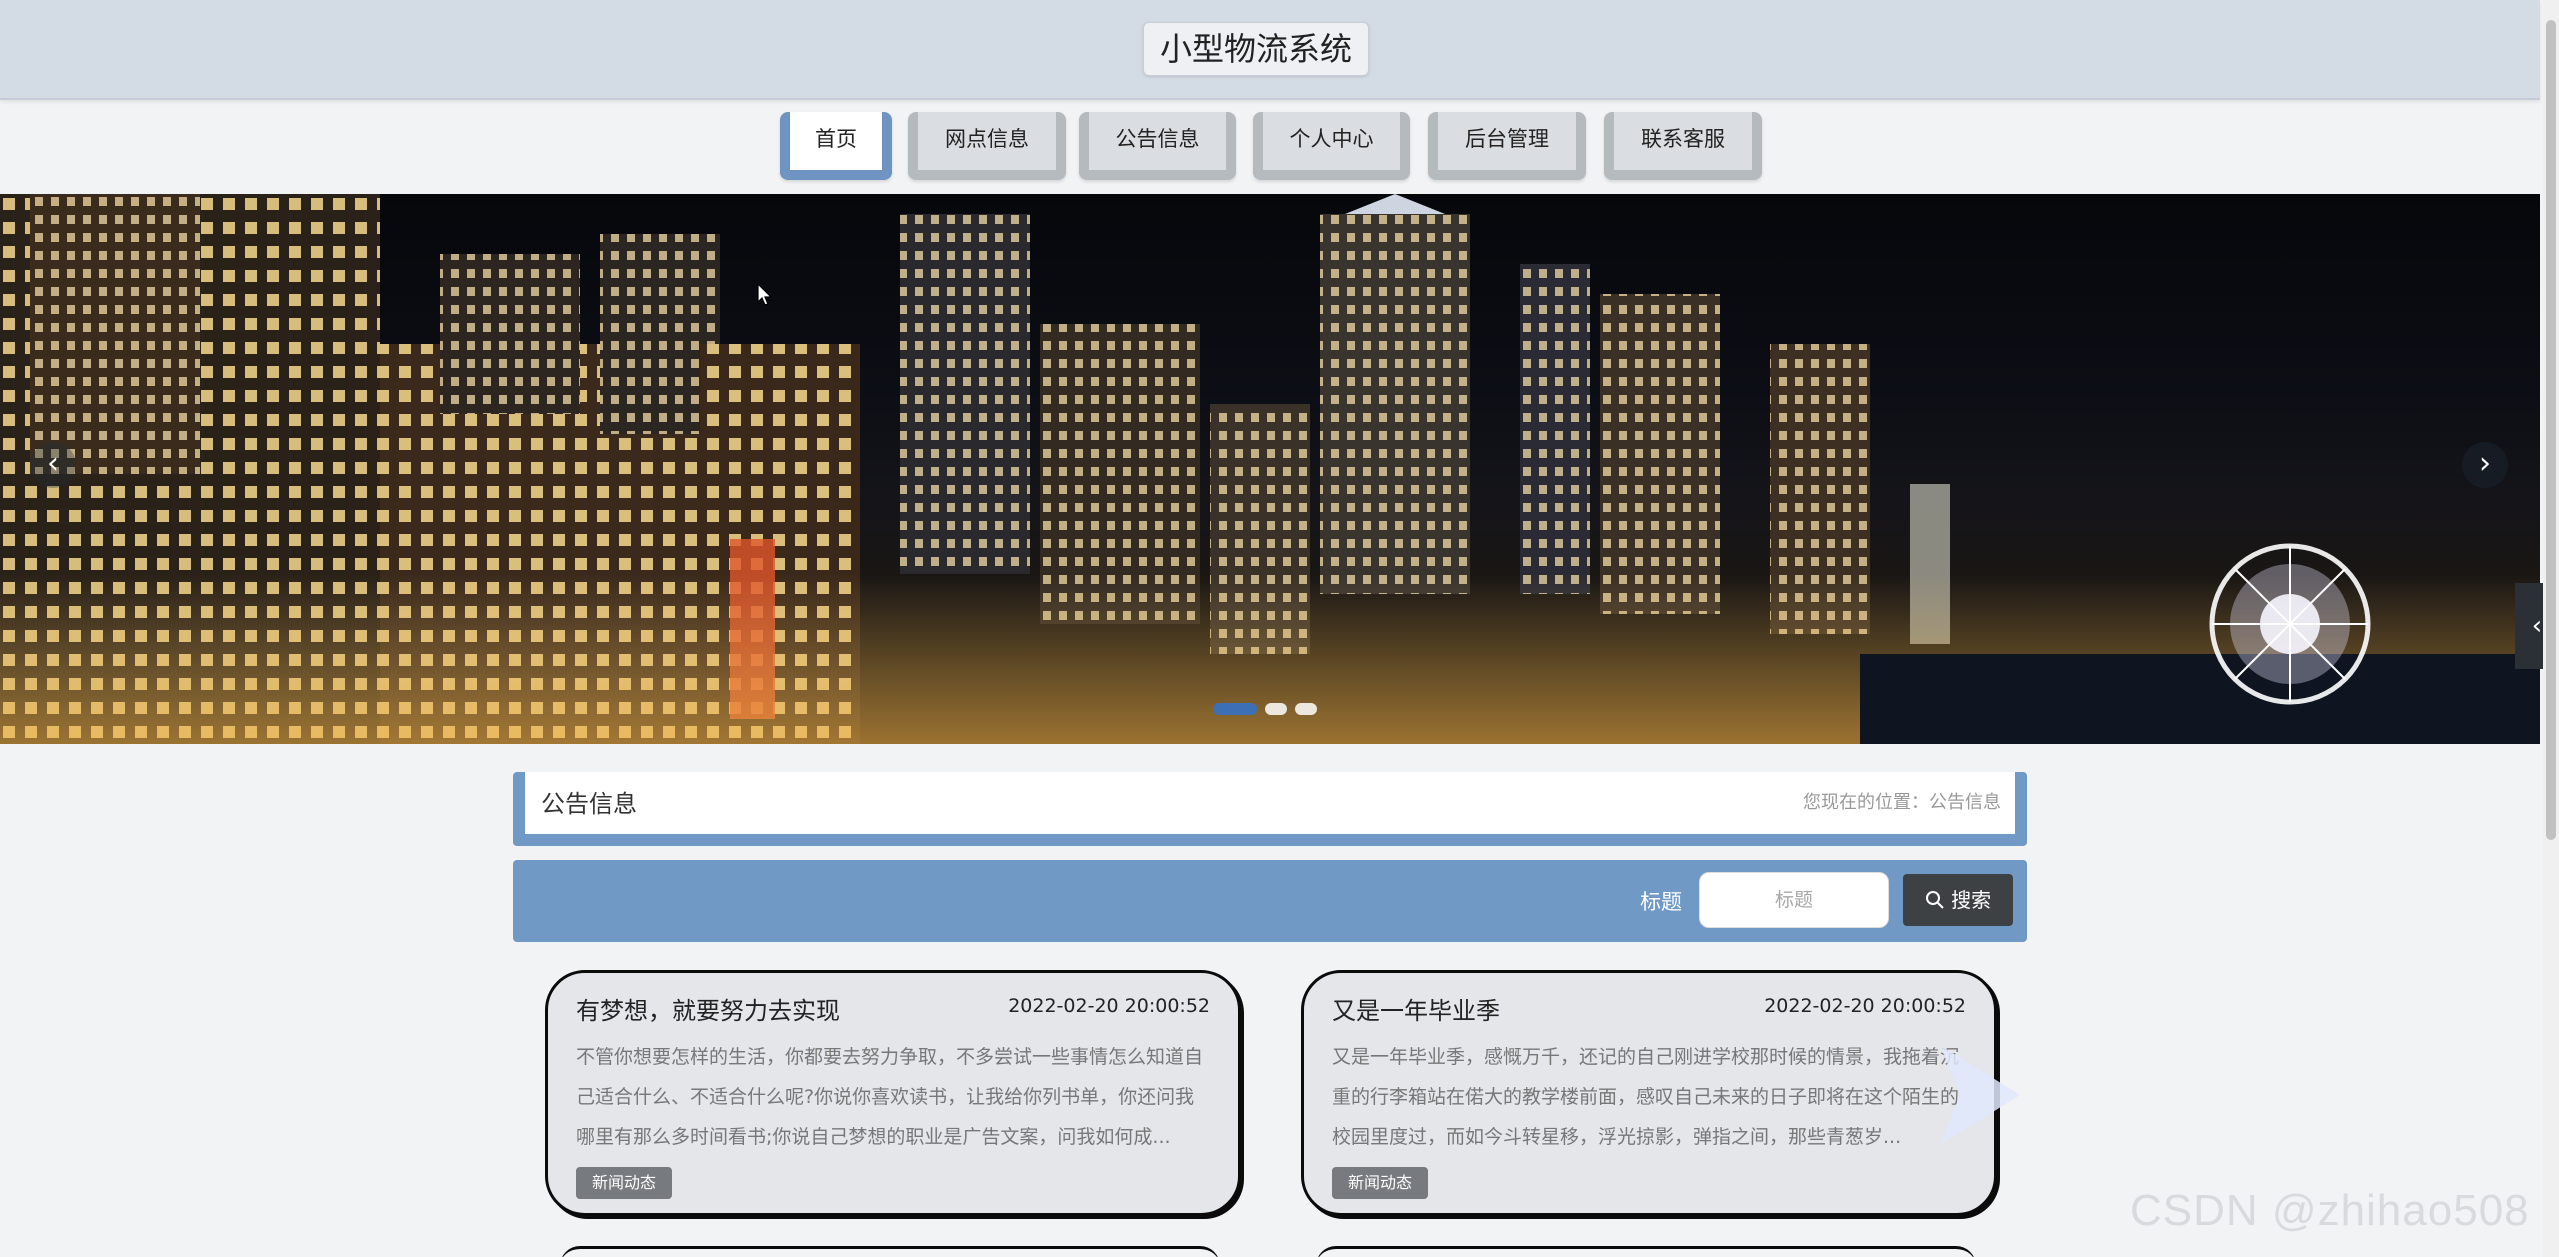 This screenshot has width=2559, height=1257. What do you see at coordinates (836, 139) in the screenshot?
I see `nav-item-label: 首页` at bounding box center [836, 139].